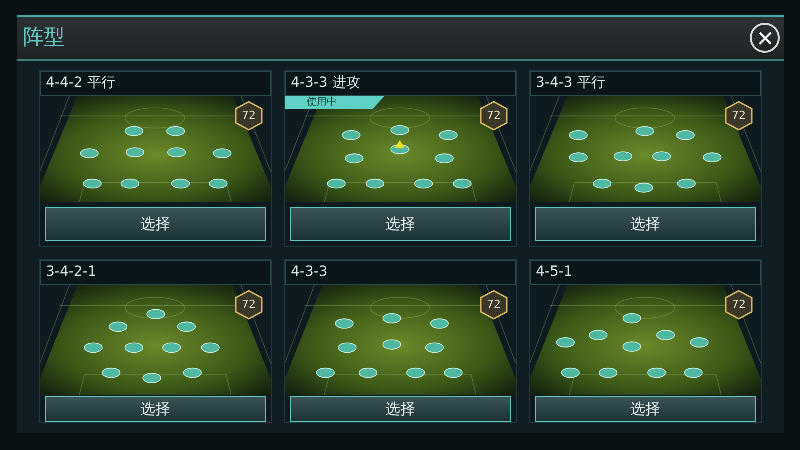 The height and width of the screenshot is (450, 800). What do you see at coordinates (44, 38) in the screenshot?
I see `dialog-title: 阵型` at bounding box center [44, 38].